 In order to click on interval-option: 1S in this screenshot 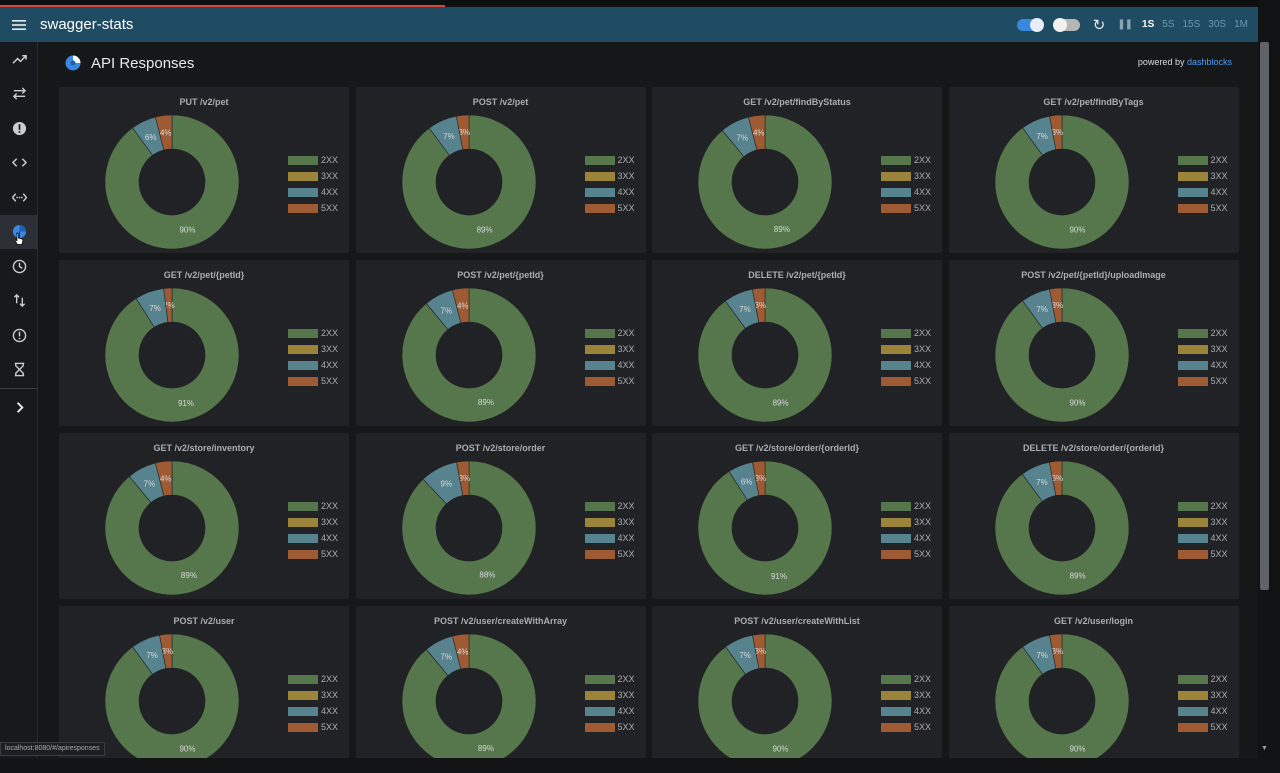, I will do `click(1148, 24)`.